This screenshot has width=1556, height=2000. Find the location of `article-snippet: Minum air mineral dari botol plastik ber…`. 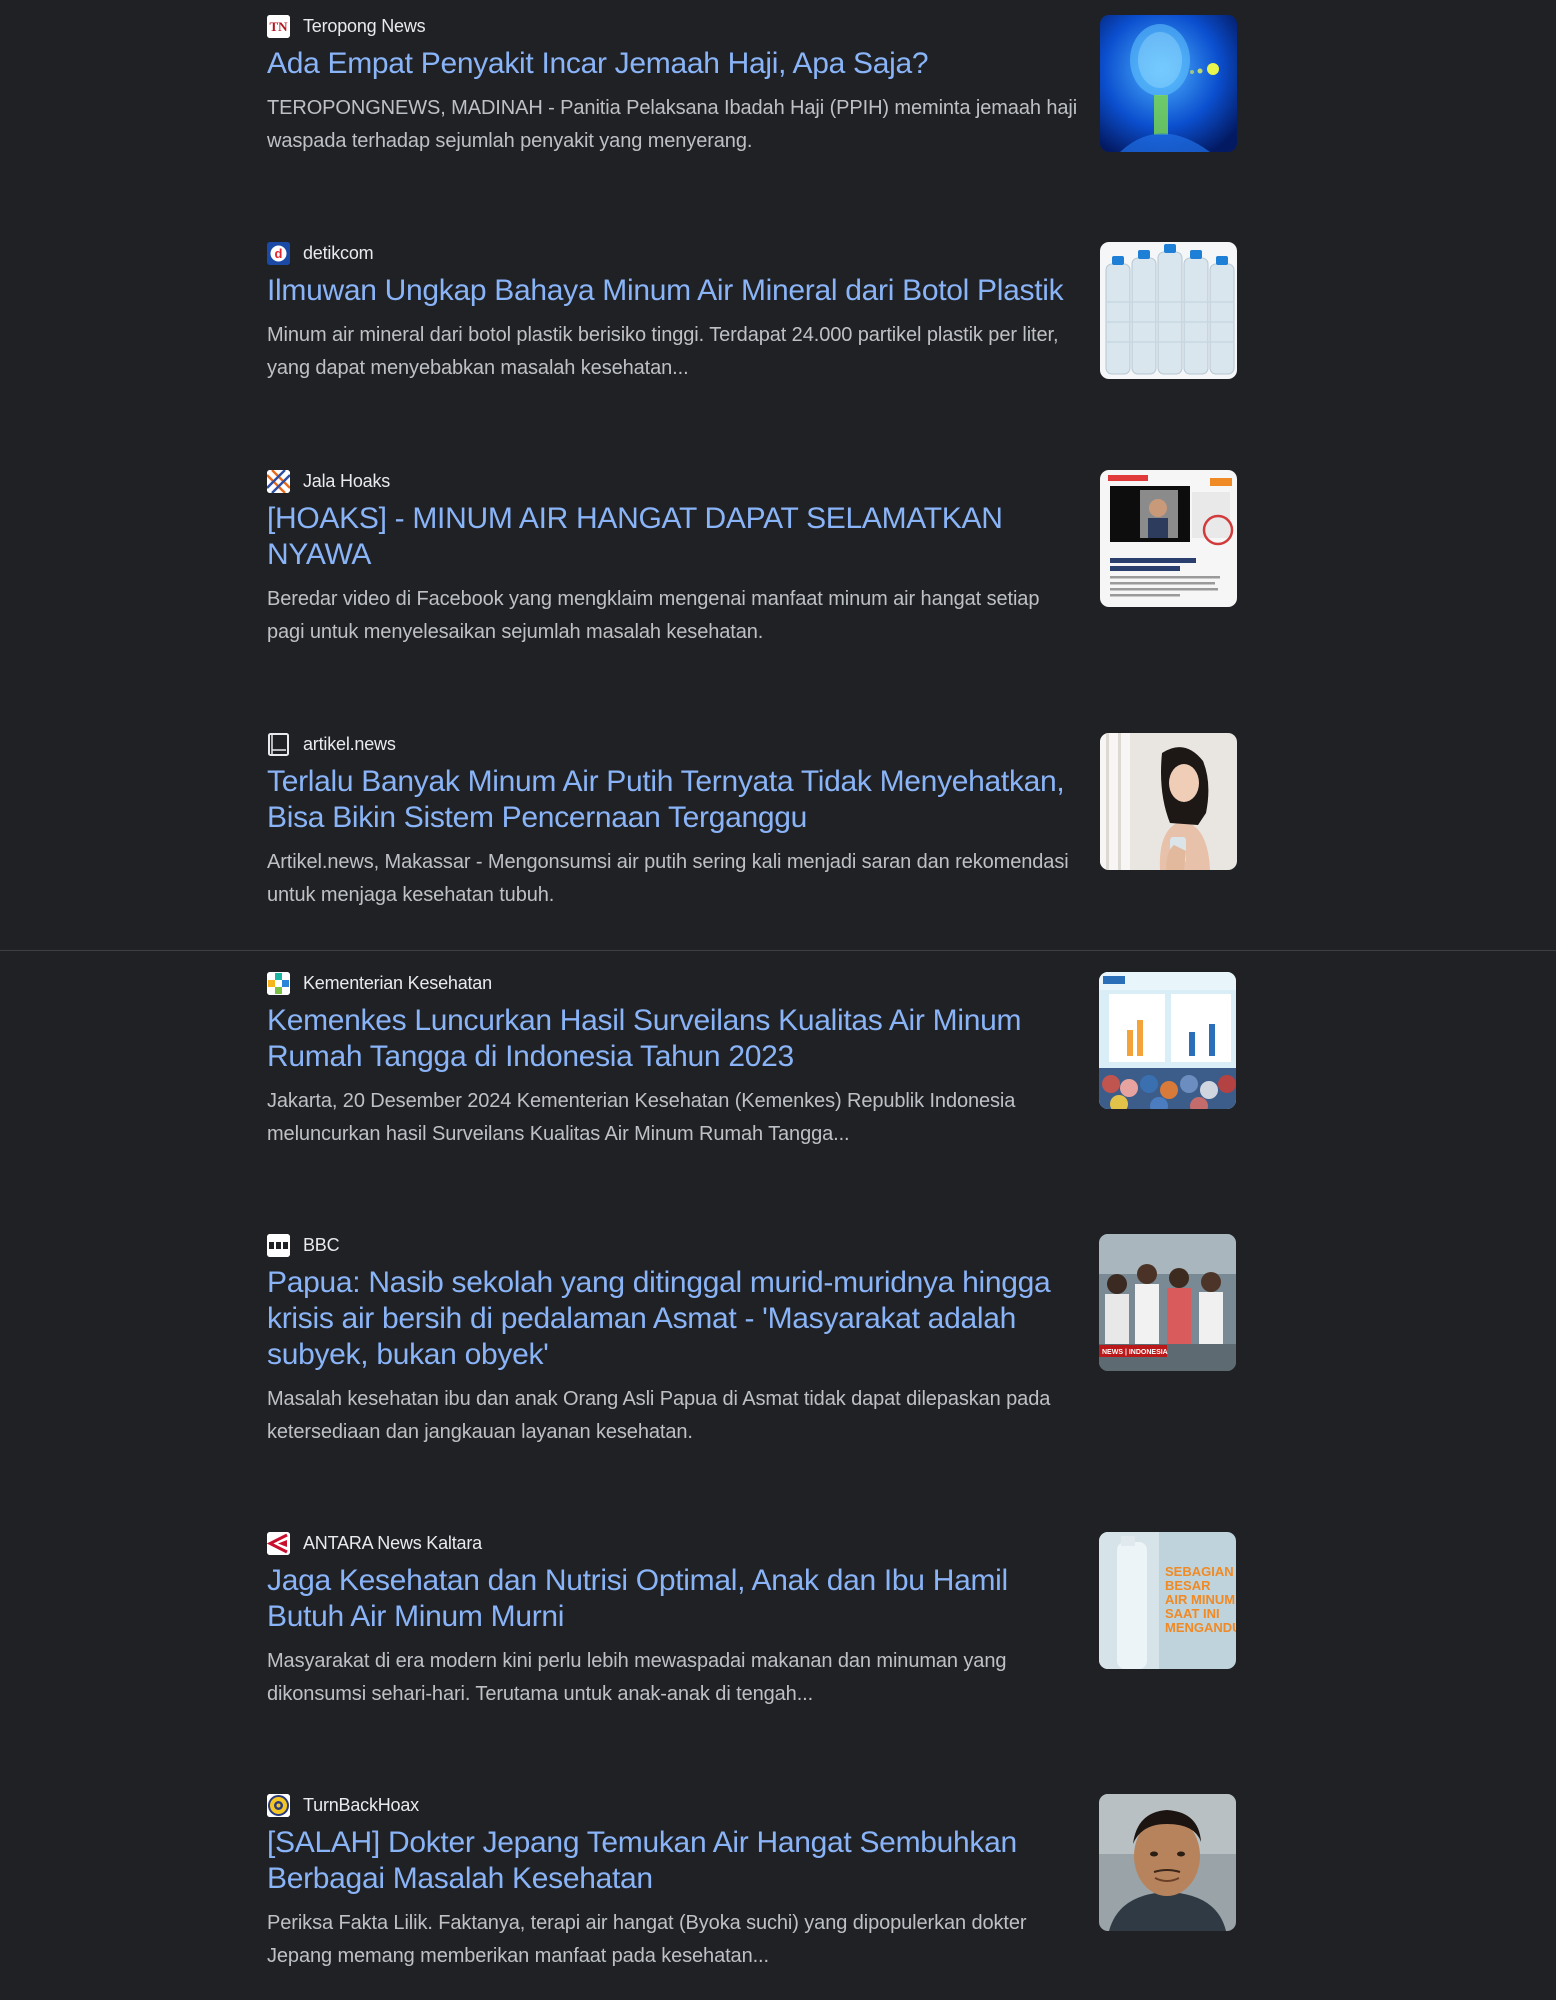

article-snippet: Minum air mineral dari botol plastik ber… is located at coordinates (663, 351).